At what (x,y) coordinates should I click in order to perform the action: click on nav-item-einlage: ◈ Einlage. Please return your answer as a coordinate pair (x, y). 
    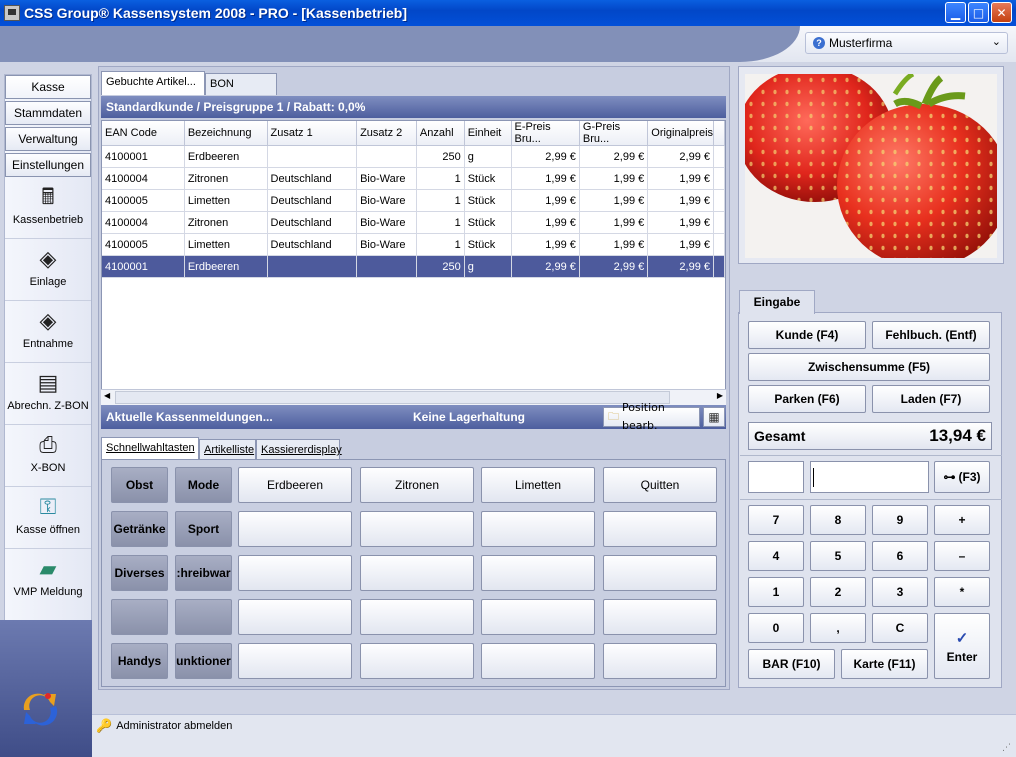
    Looking at the image, I should click on (48, 273).